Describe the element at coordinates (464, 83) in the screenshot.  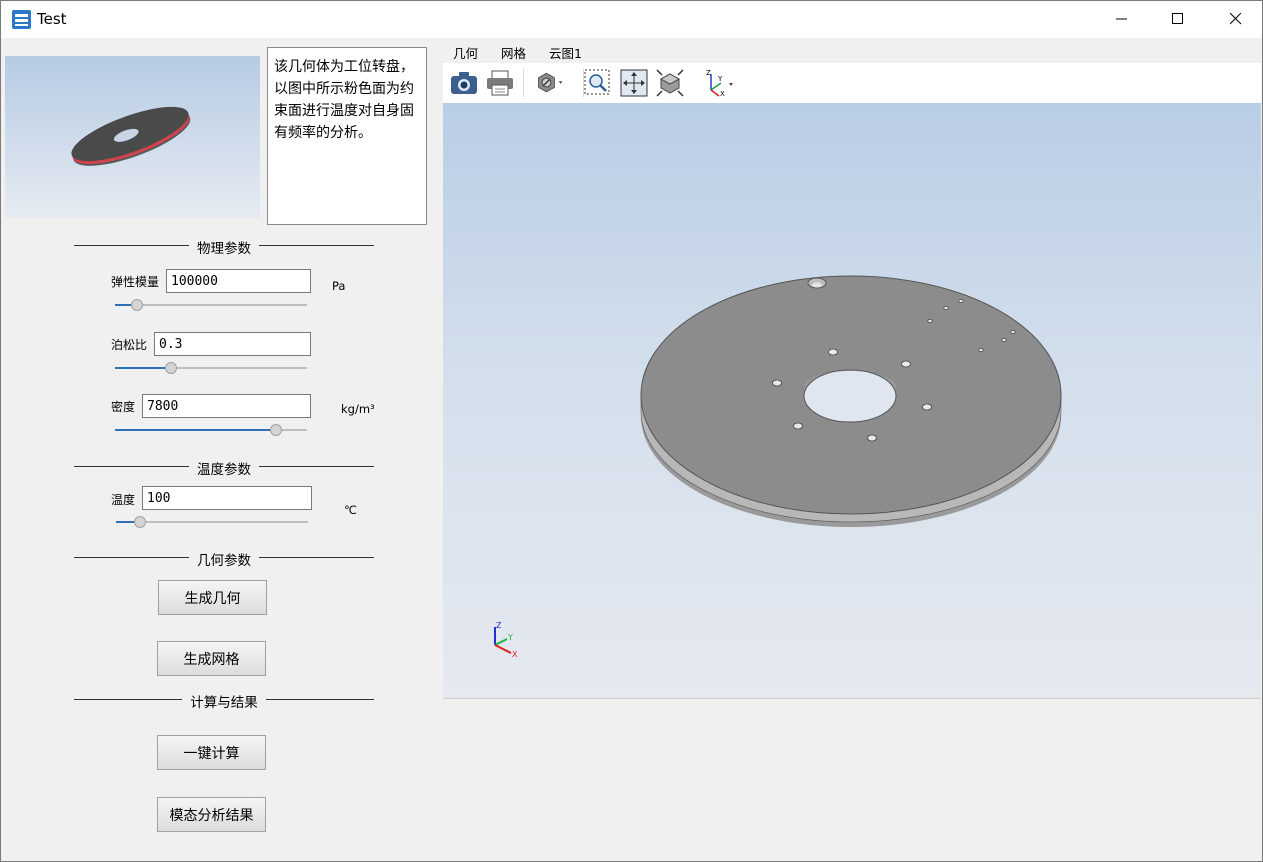
I see `camera-icon` at that location.